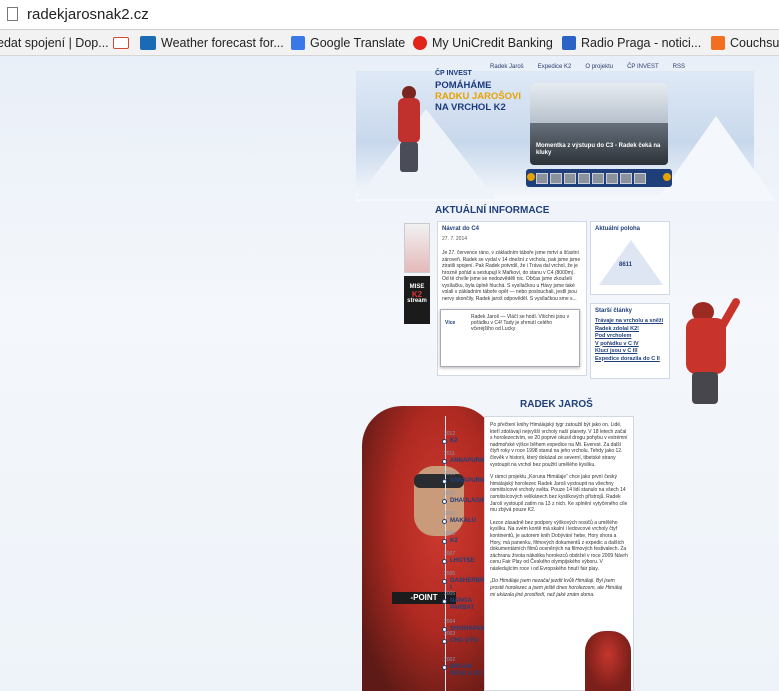 The width and height of the screenshot is (779, 691). Describe the element at coordinates (298, 43) in the screenshot. I see `translate-icon` at that location.